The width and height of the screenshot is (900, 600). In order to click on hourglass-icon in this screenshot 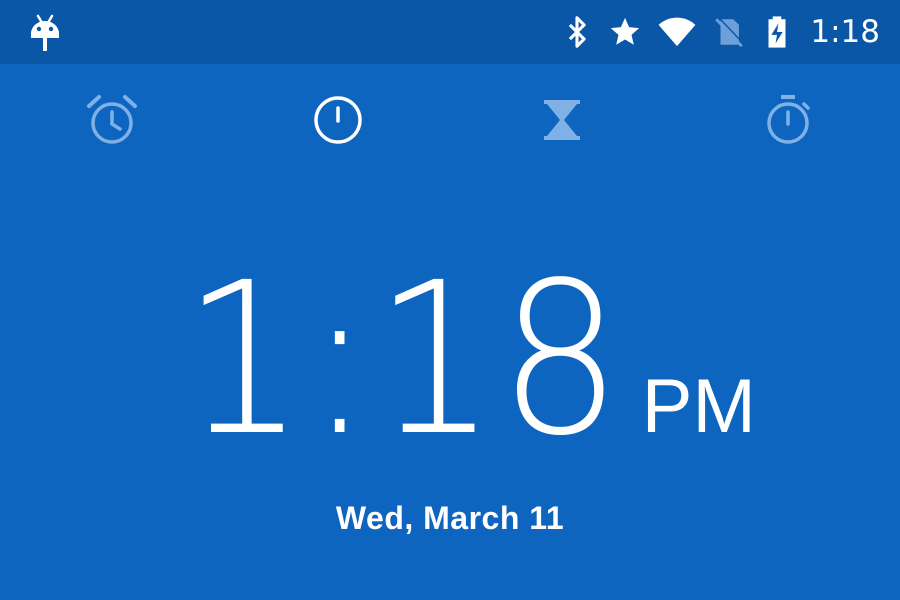, I will do `click(562, 120)`.